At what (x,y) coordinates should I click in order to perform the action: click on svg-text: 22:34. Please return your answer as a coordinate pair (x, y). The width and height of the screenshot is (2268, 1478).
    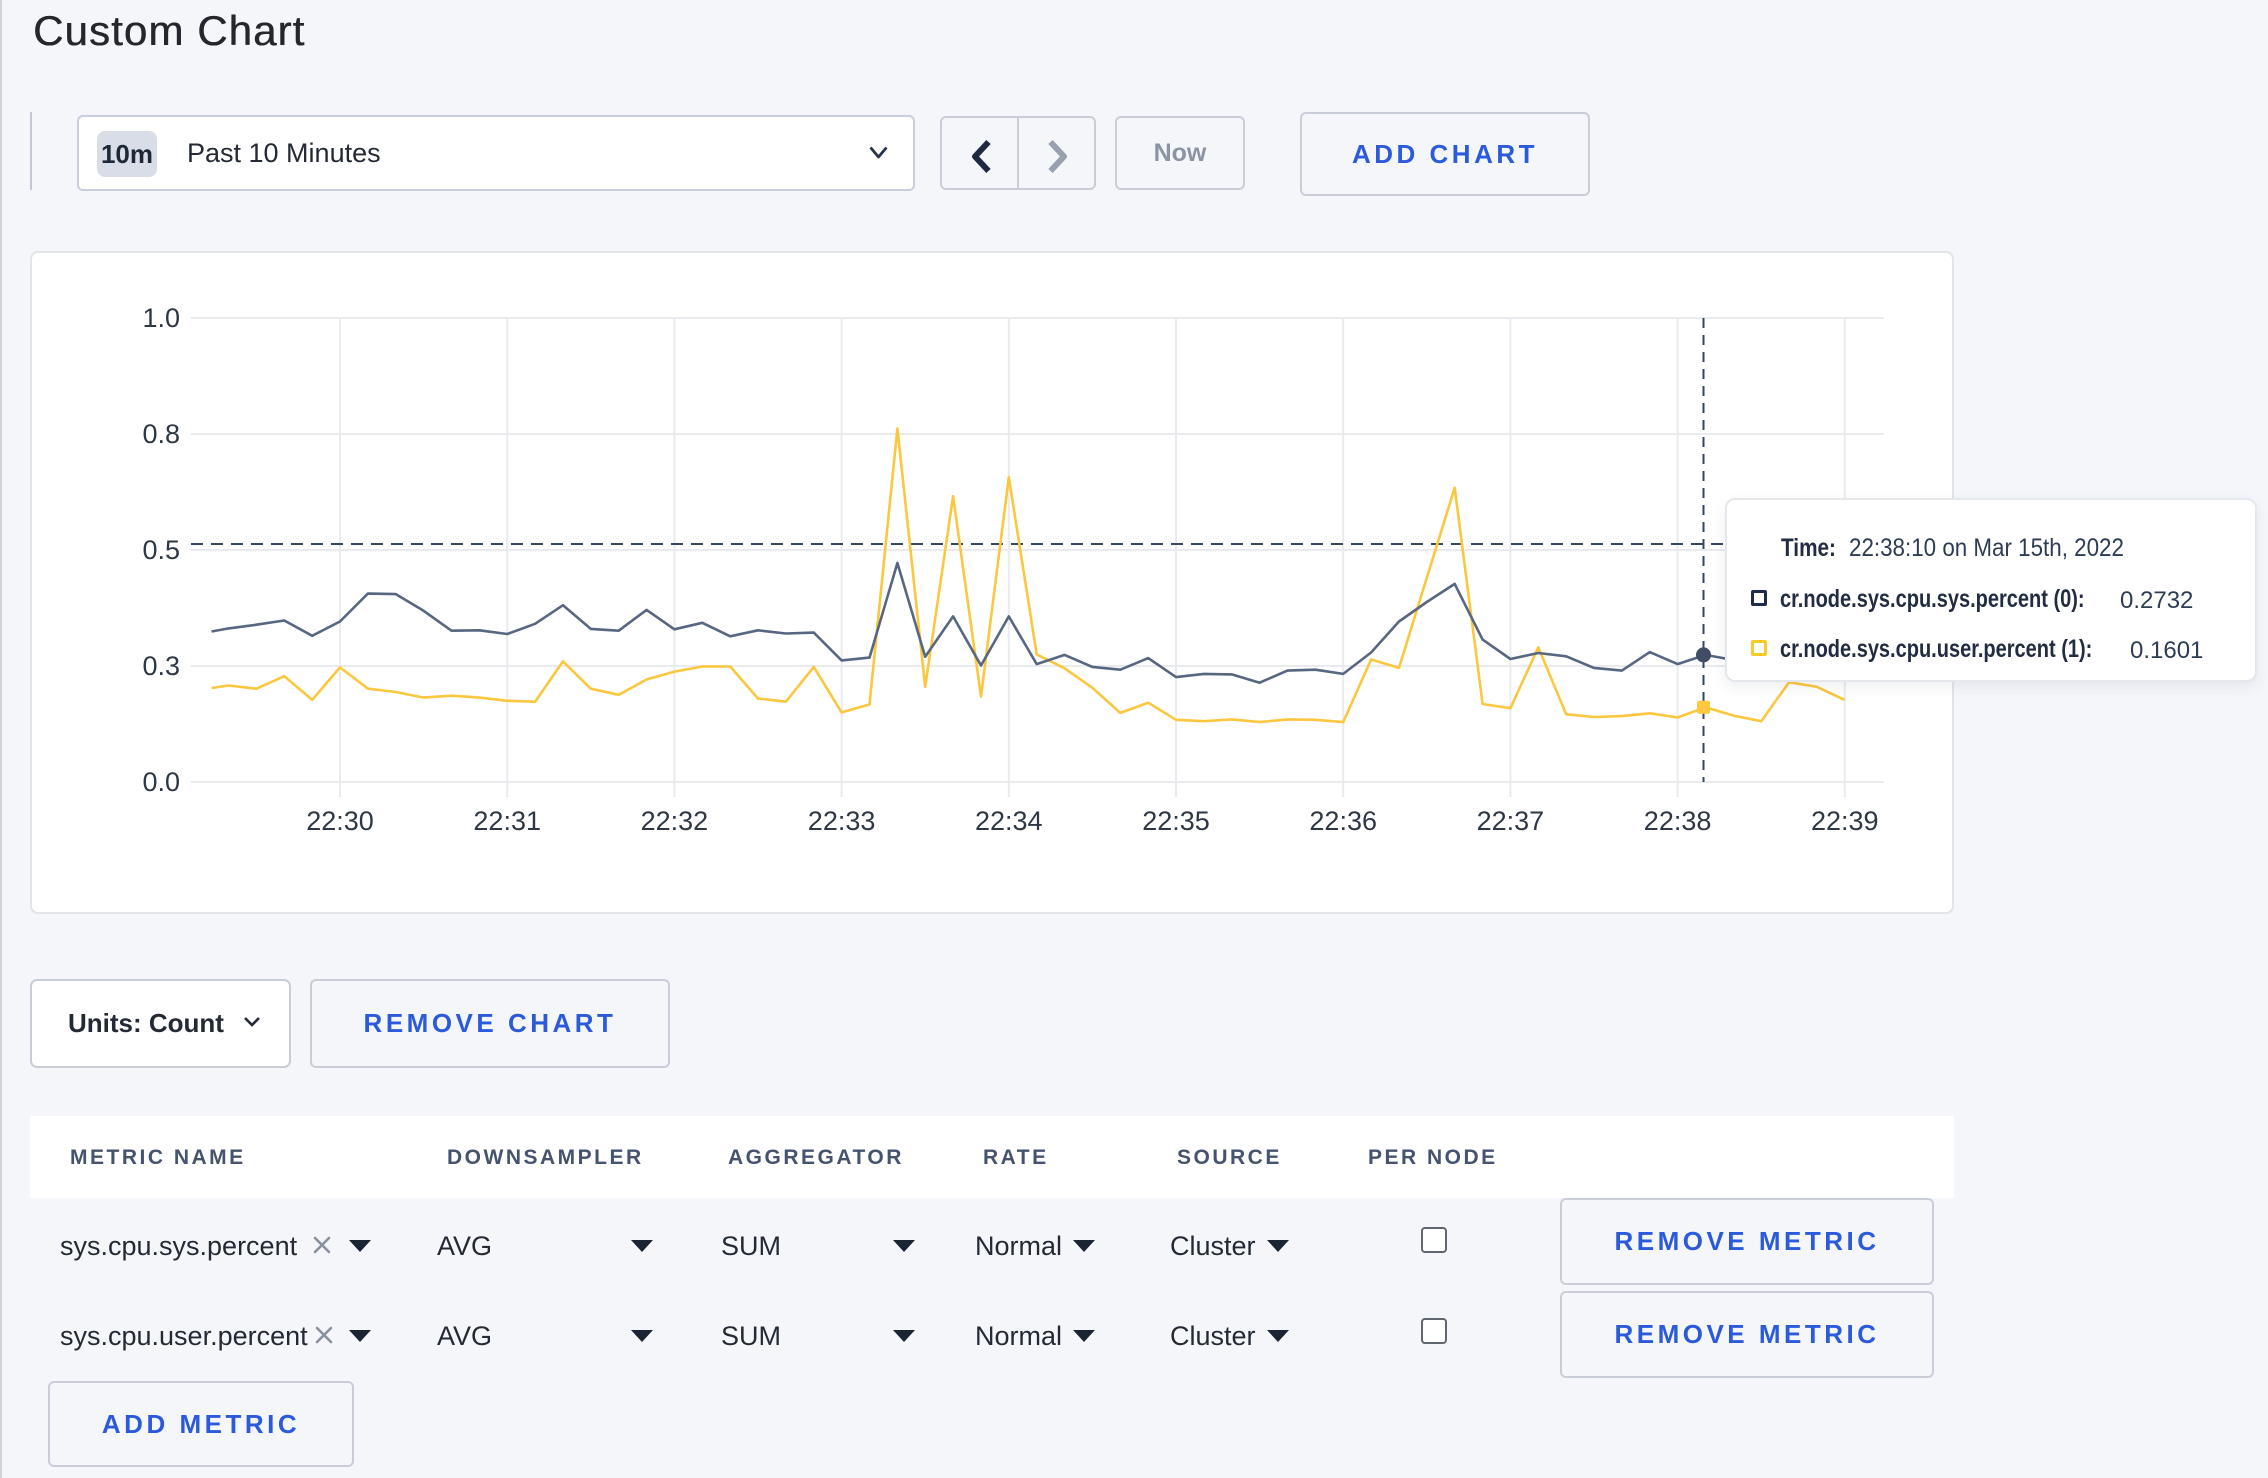
    Looking at the image, I should click on (1009, 821).